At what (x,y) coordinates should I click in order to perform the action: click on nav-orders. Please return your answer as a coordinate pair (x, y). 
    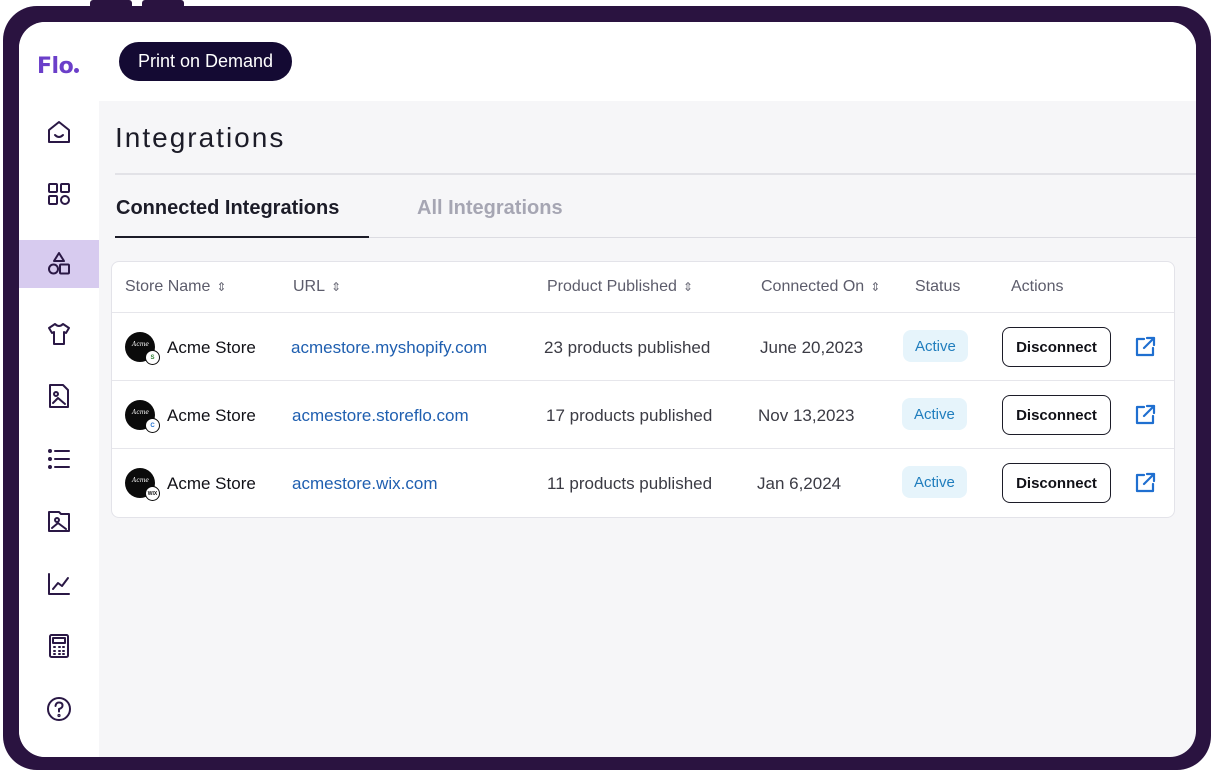
    Looking at the image, I should click on (59, 459).